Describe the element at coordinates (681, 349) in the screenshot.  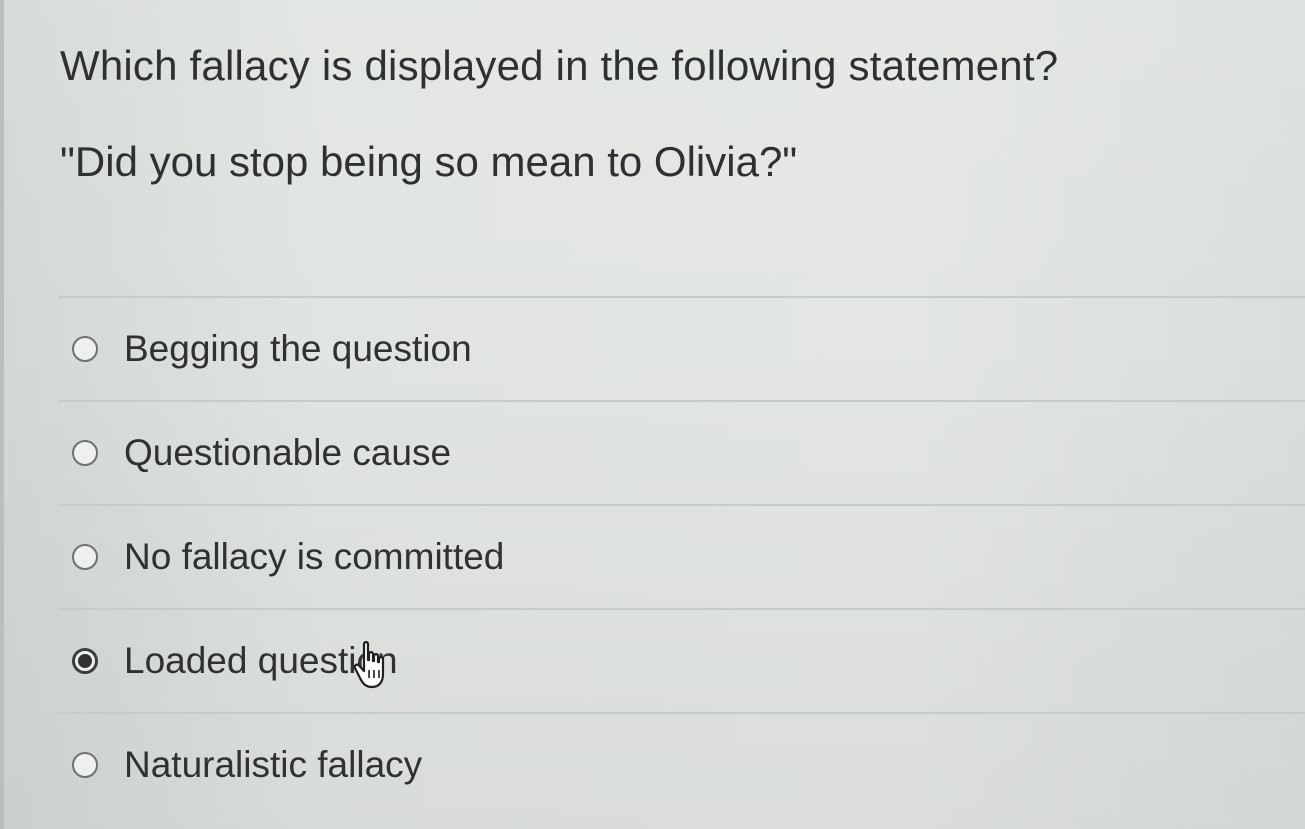
I see `option-begging-the-question: Begging the question` at that location.